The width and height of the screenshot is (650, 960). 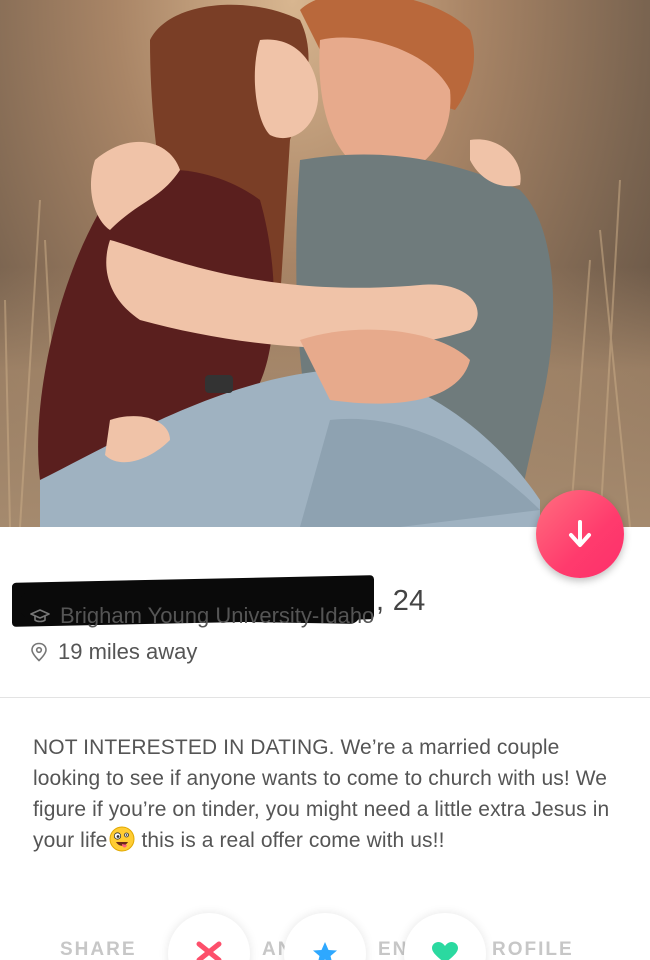 I want to click on distance-text: 19 miles away, so click(x=128, y=651).